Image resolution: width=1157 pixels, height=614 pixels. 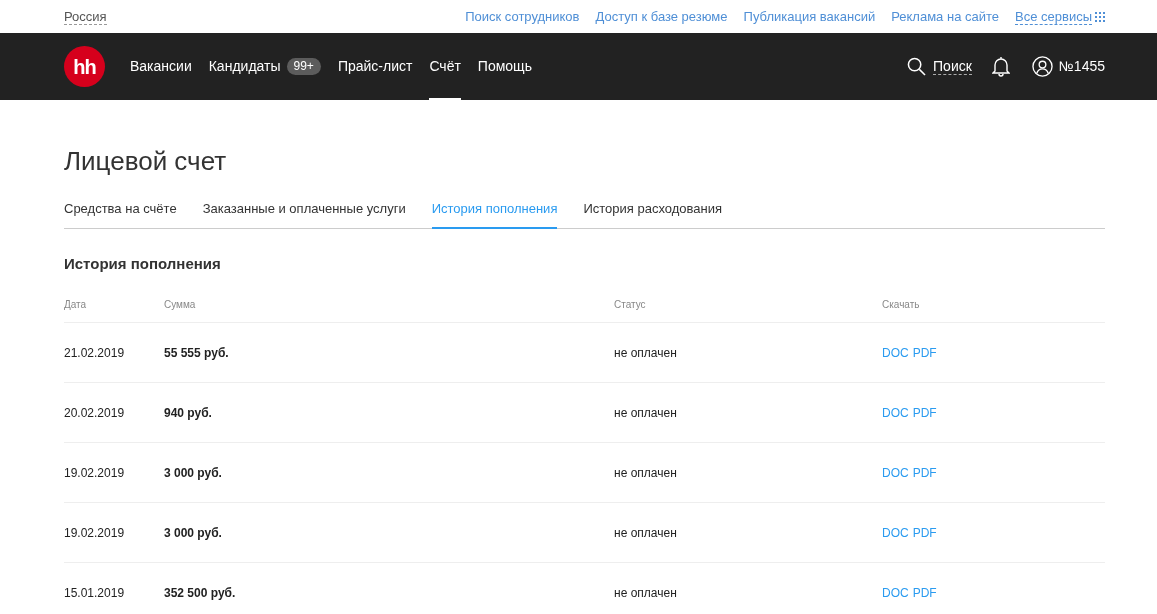 What do you see at coordinates (945, 16) in the screenshot?
I see `service-link: Реклама на сайте` at bounding box center [945, 16].